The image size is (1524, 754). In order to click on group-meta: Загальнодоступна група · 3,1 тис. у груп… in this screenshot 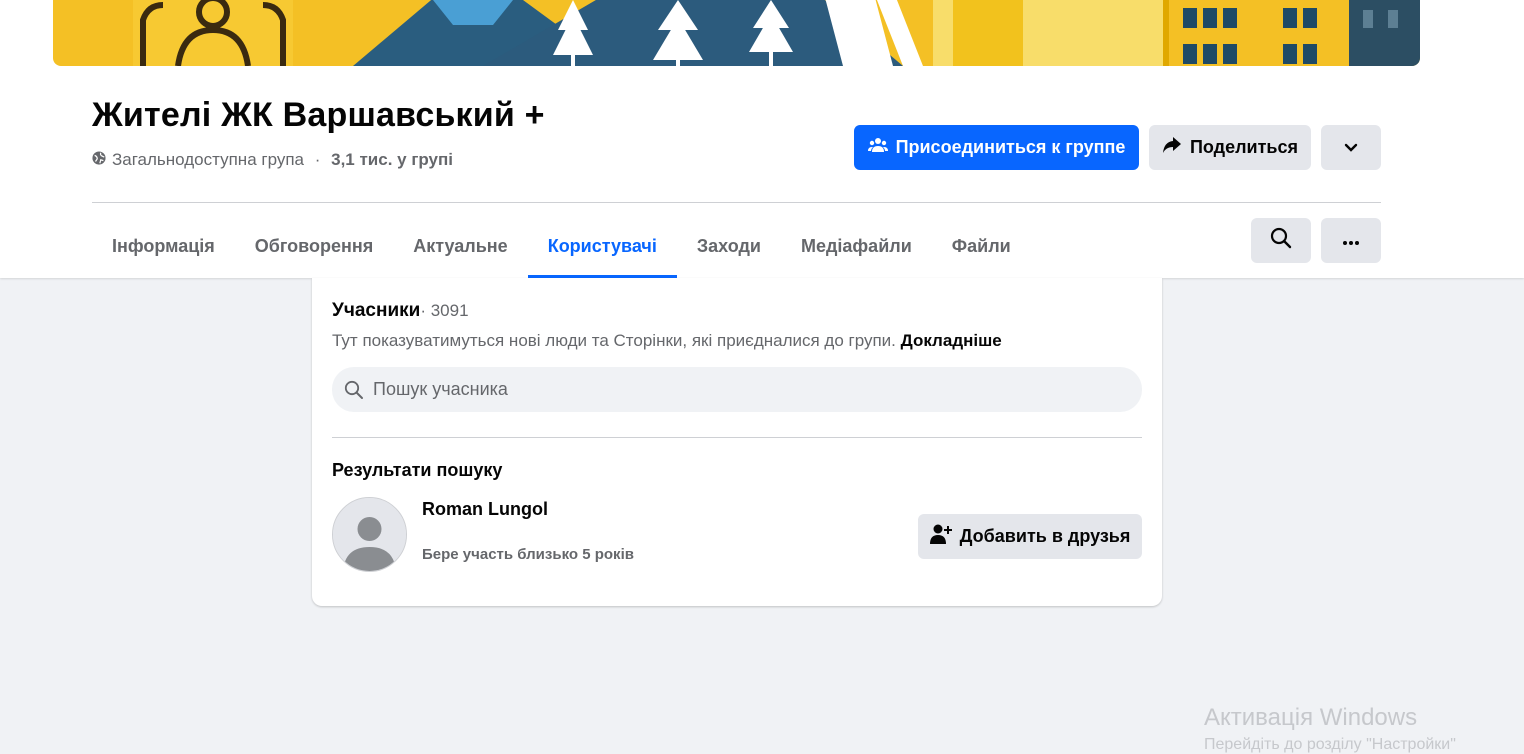, I will do `click(272, 160)`.